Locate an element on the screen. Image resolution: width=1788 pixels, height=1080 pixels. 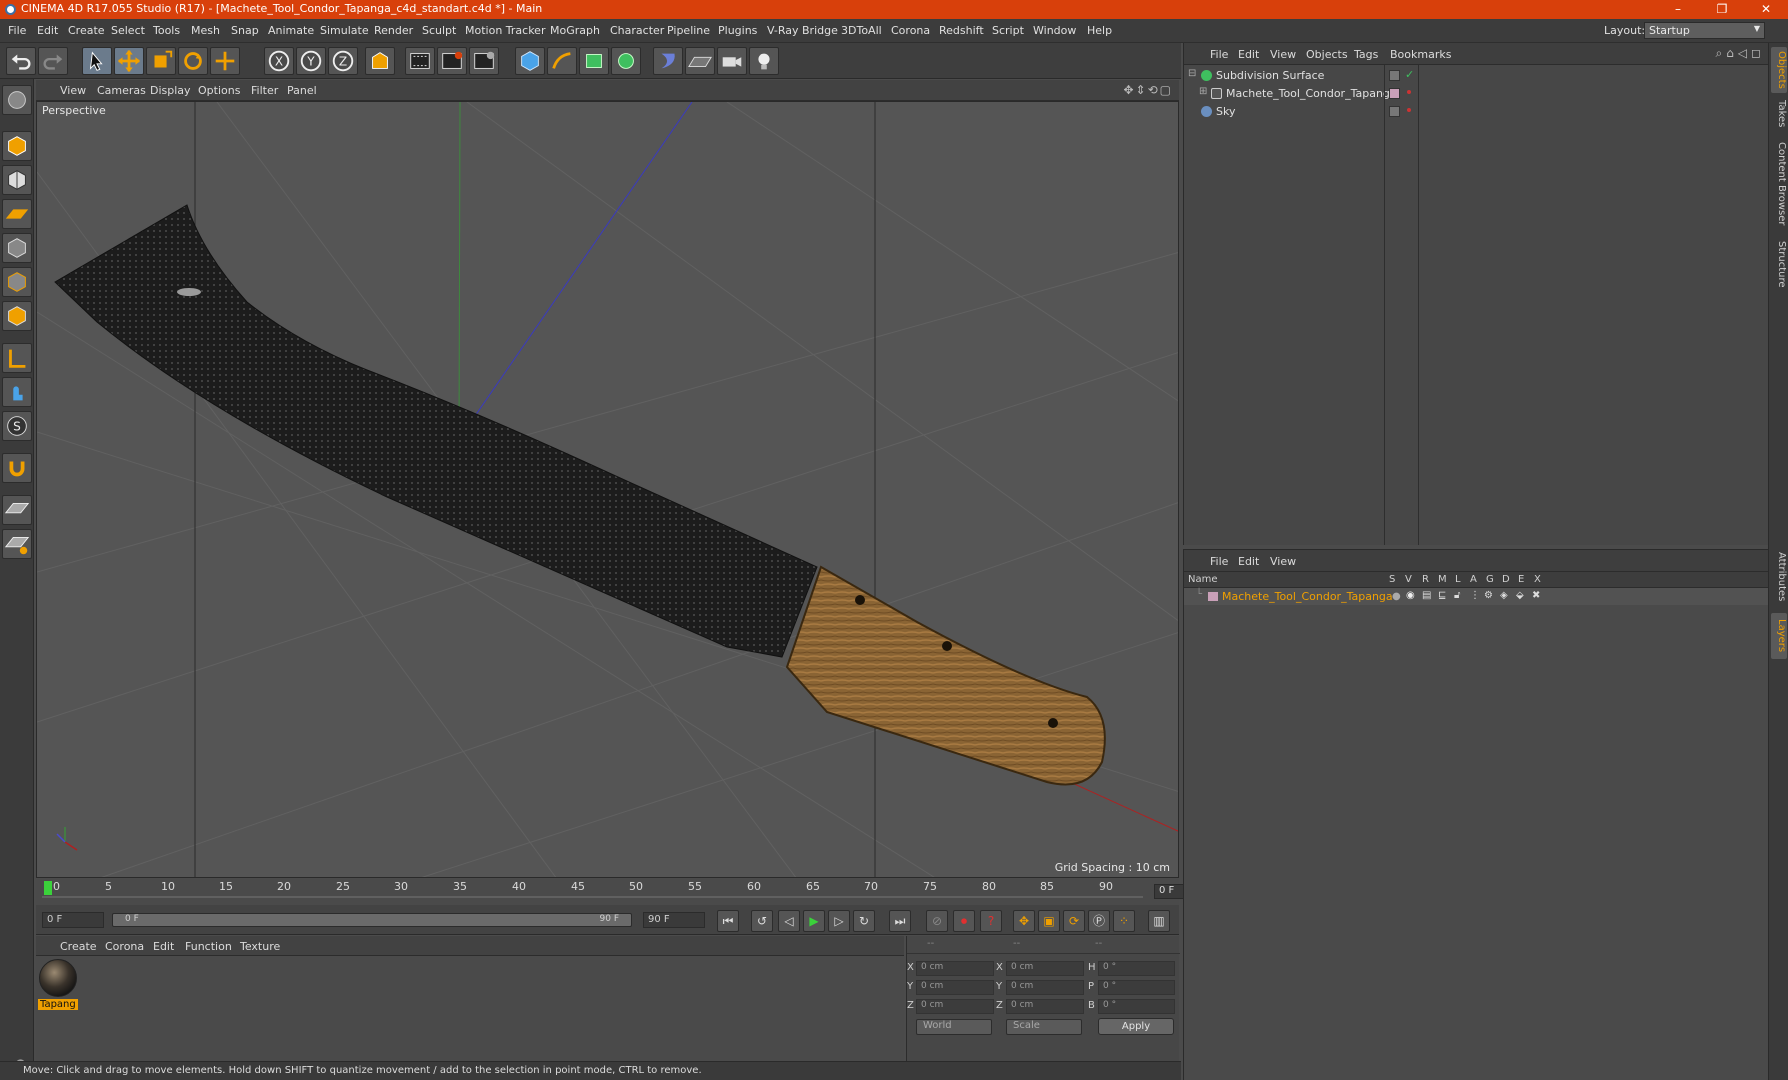
key-rotation-icon: ⟳ is located at coordinates (1074, 921).